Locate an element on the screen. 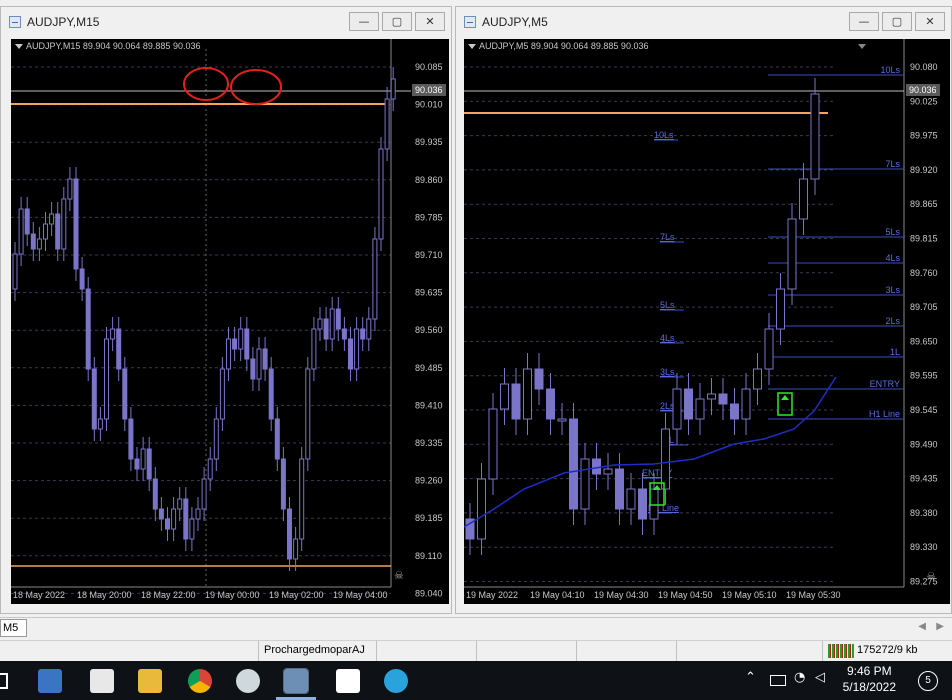 The width and height of the screenshot is (952, 700). clock-time: 9:46 PM is located at coordinates (869, 671).